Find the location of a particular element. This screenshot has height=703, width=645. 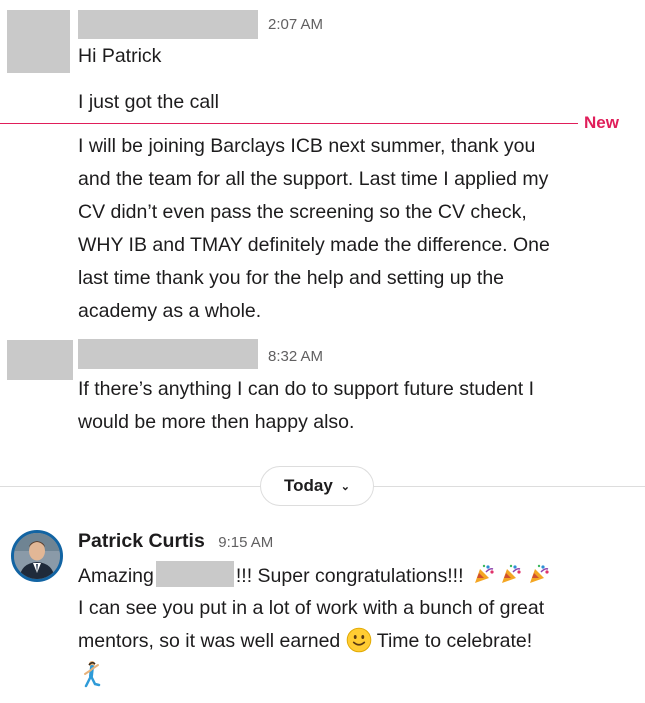

message-text: Hi Patrick is located at coordinates (120, 56).